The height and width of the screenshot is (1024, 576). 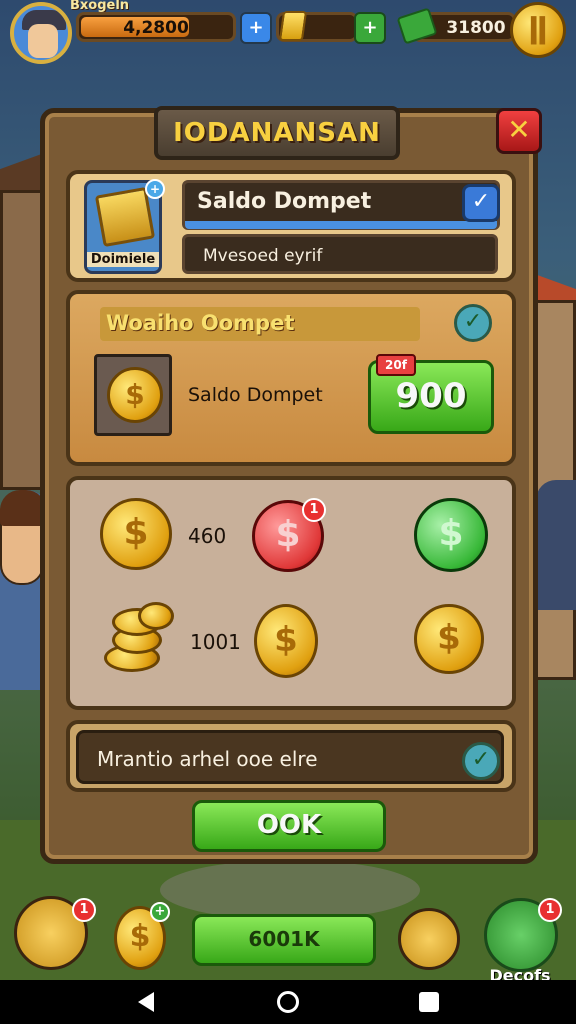 I want to click on price-tag-badge: 20f, so click(x=396, y=365).